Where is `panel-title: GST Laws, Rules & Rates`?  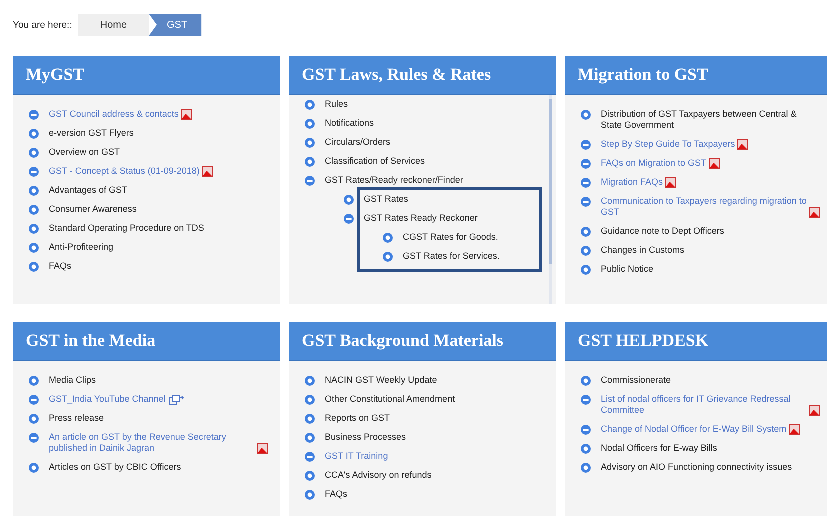 panel-title: GST Laws, Rules & Rates is located at coordinates (422, 75).